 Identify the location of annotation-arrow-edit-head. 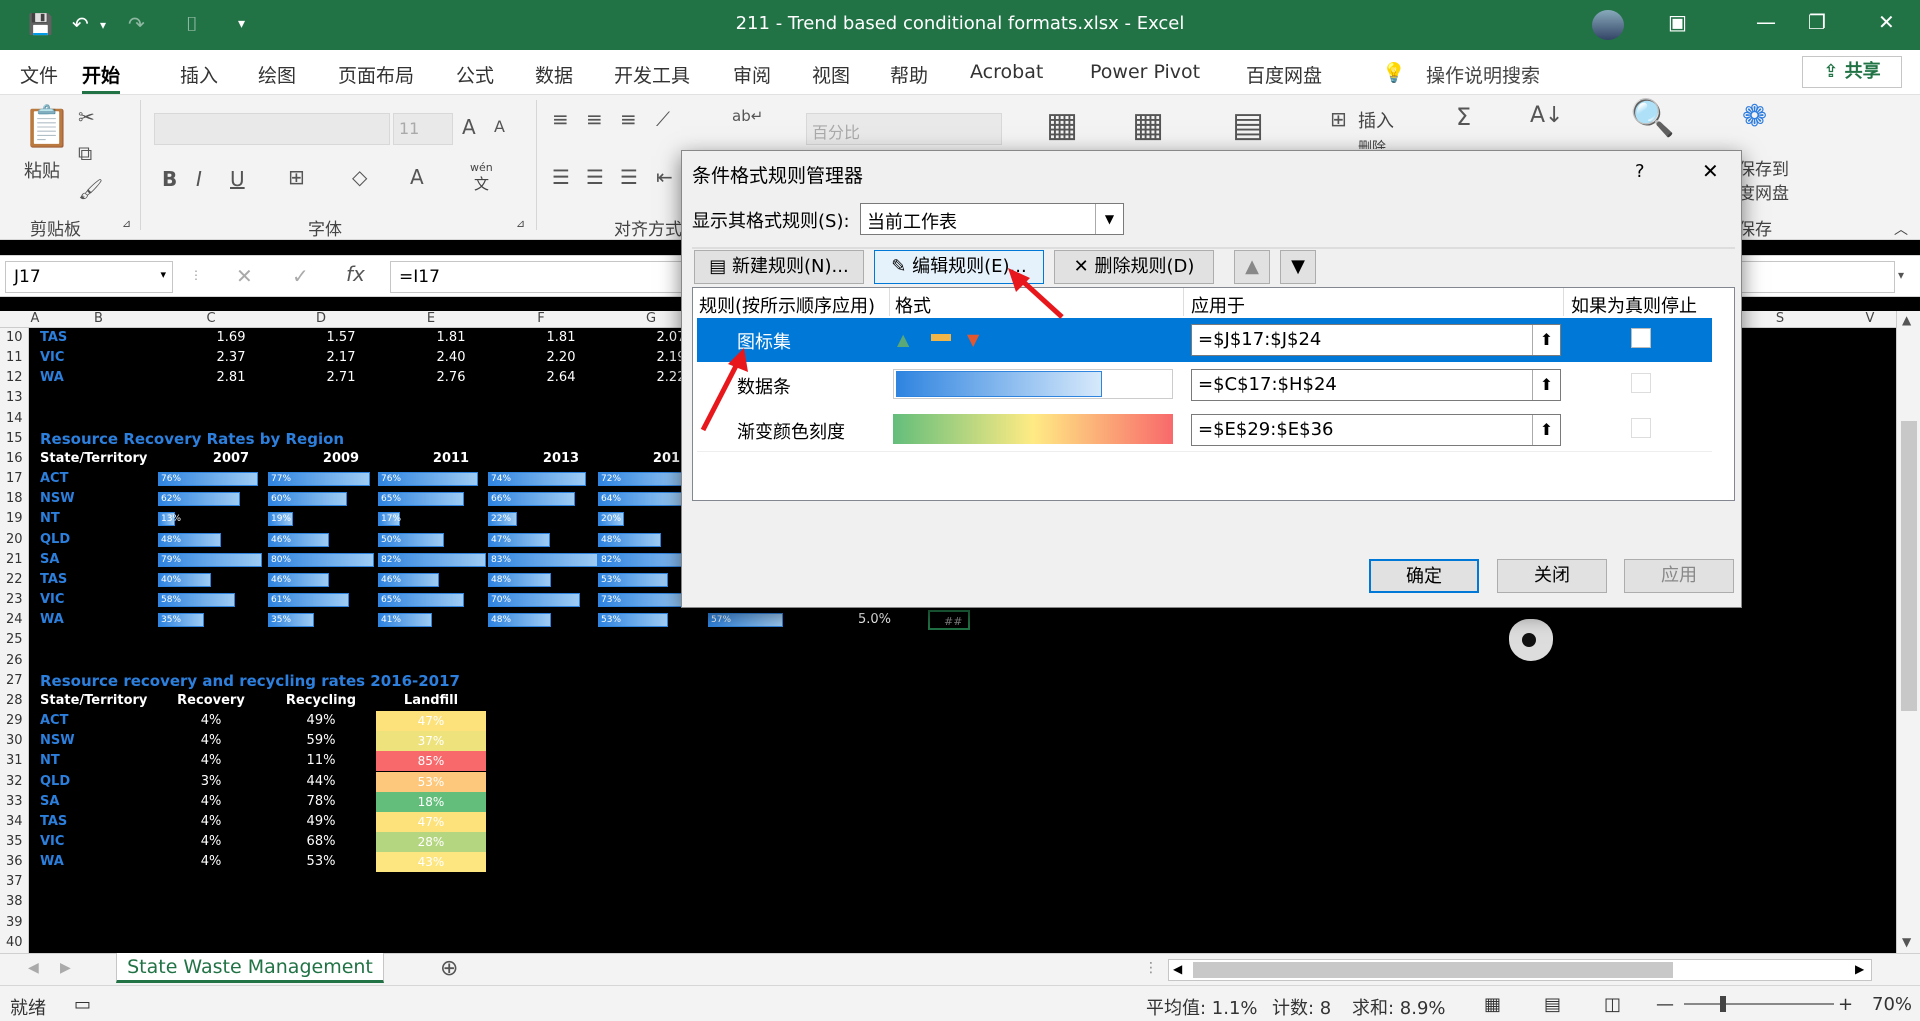
(1019, 280).